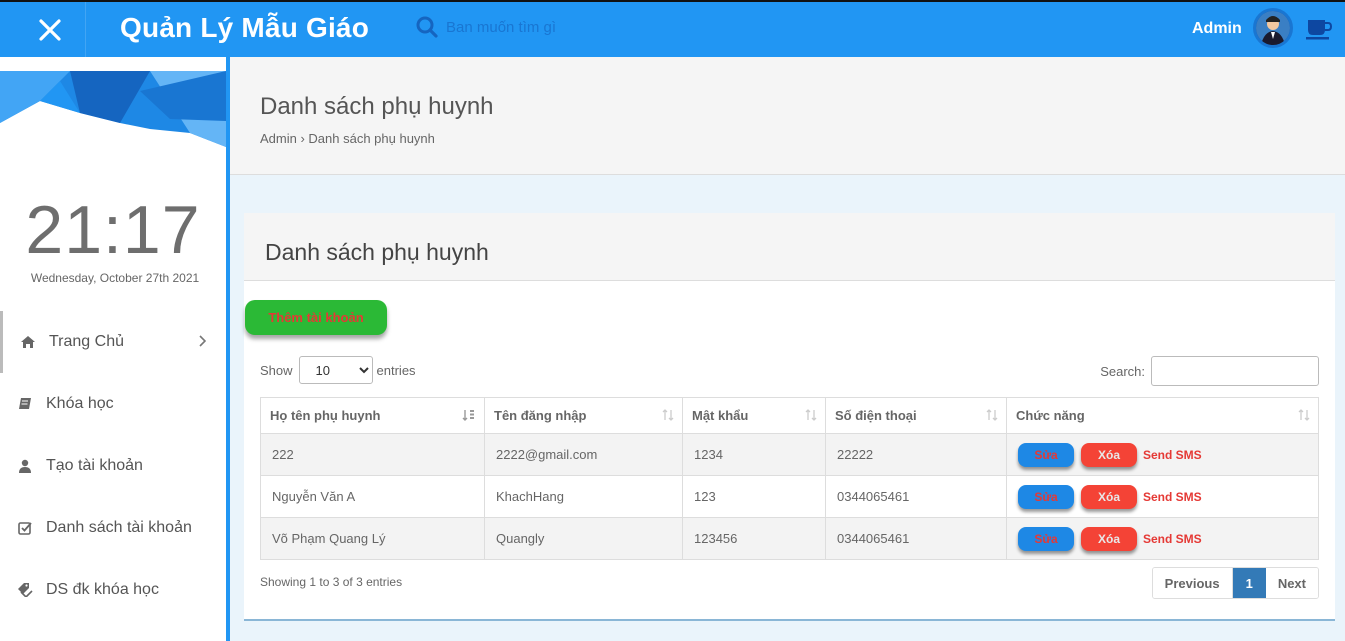 The image size is (1345, 641). I want to click on sidebar-item-ds-dk-khoa-hoc: DS đk khóa học, so click(113, 590).